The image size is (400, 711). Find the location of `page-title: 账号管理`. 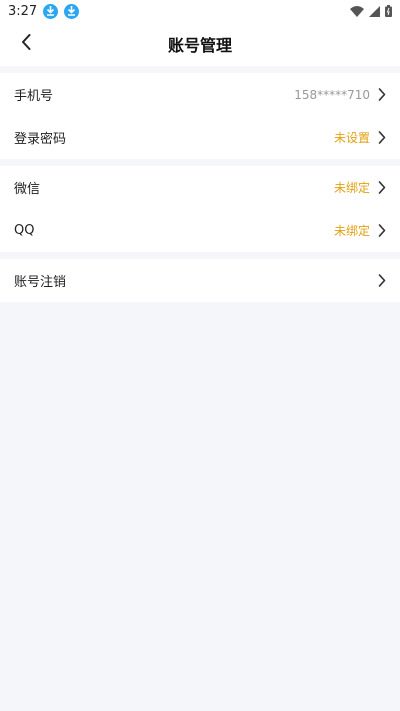

page-title: 账号管理 is located at coordinates (199, 45).